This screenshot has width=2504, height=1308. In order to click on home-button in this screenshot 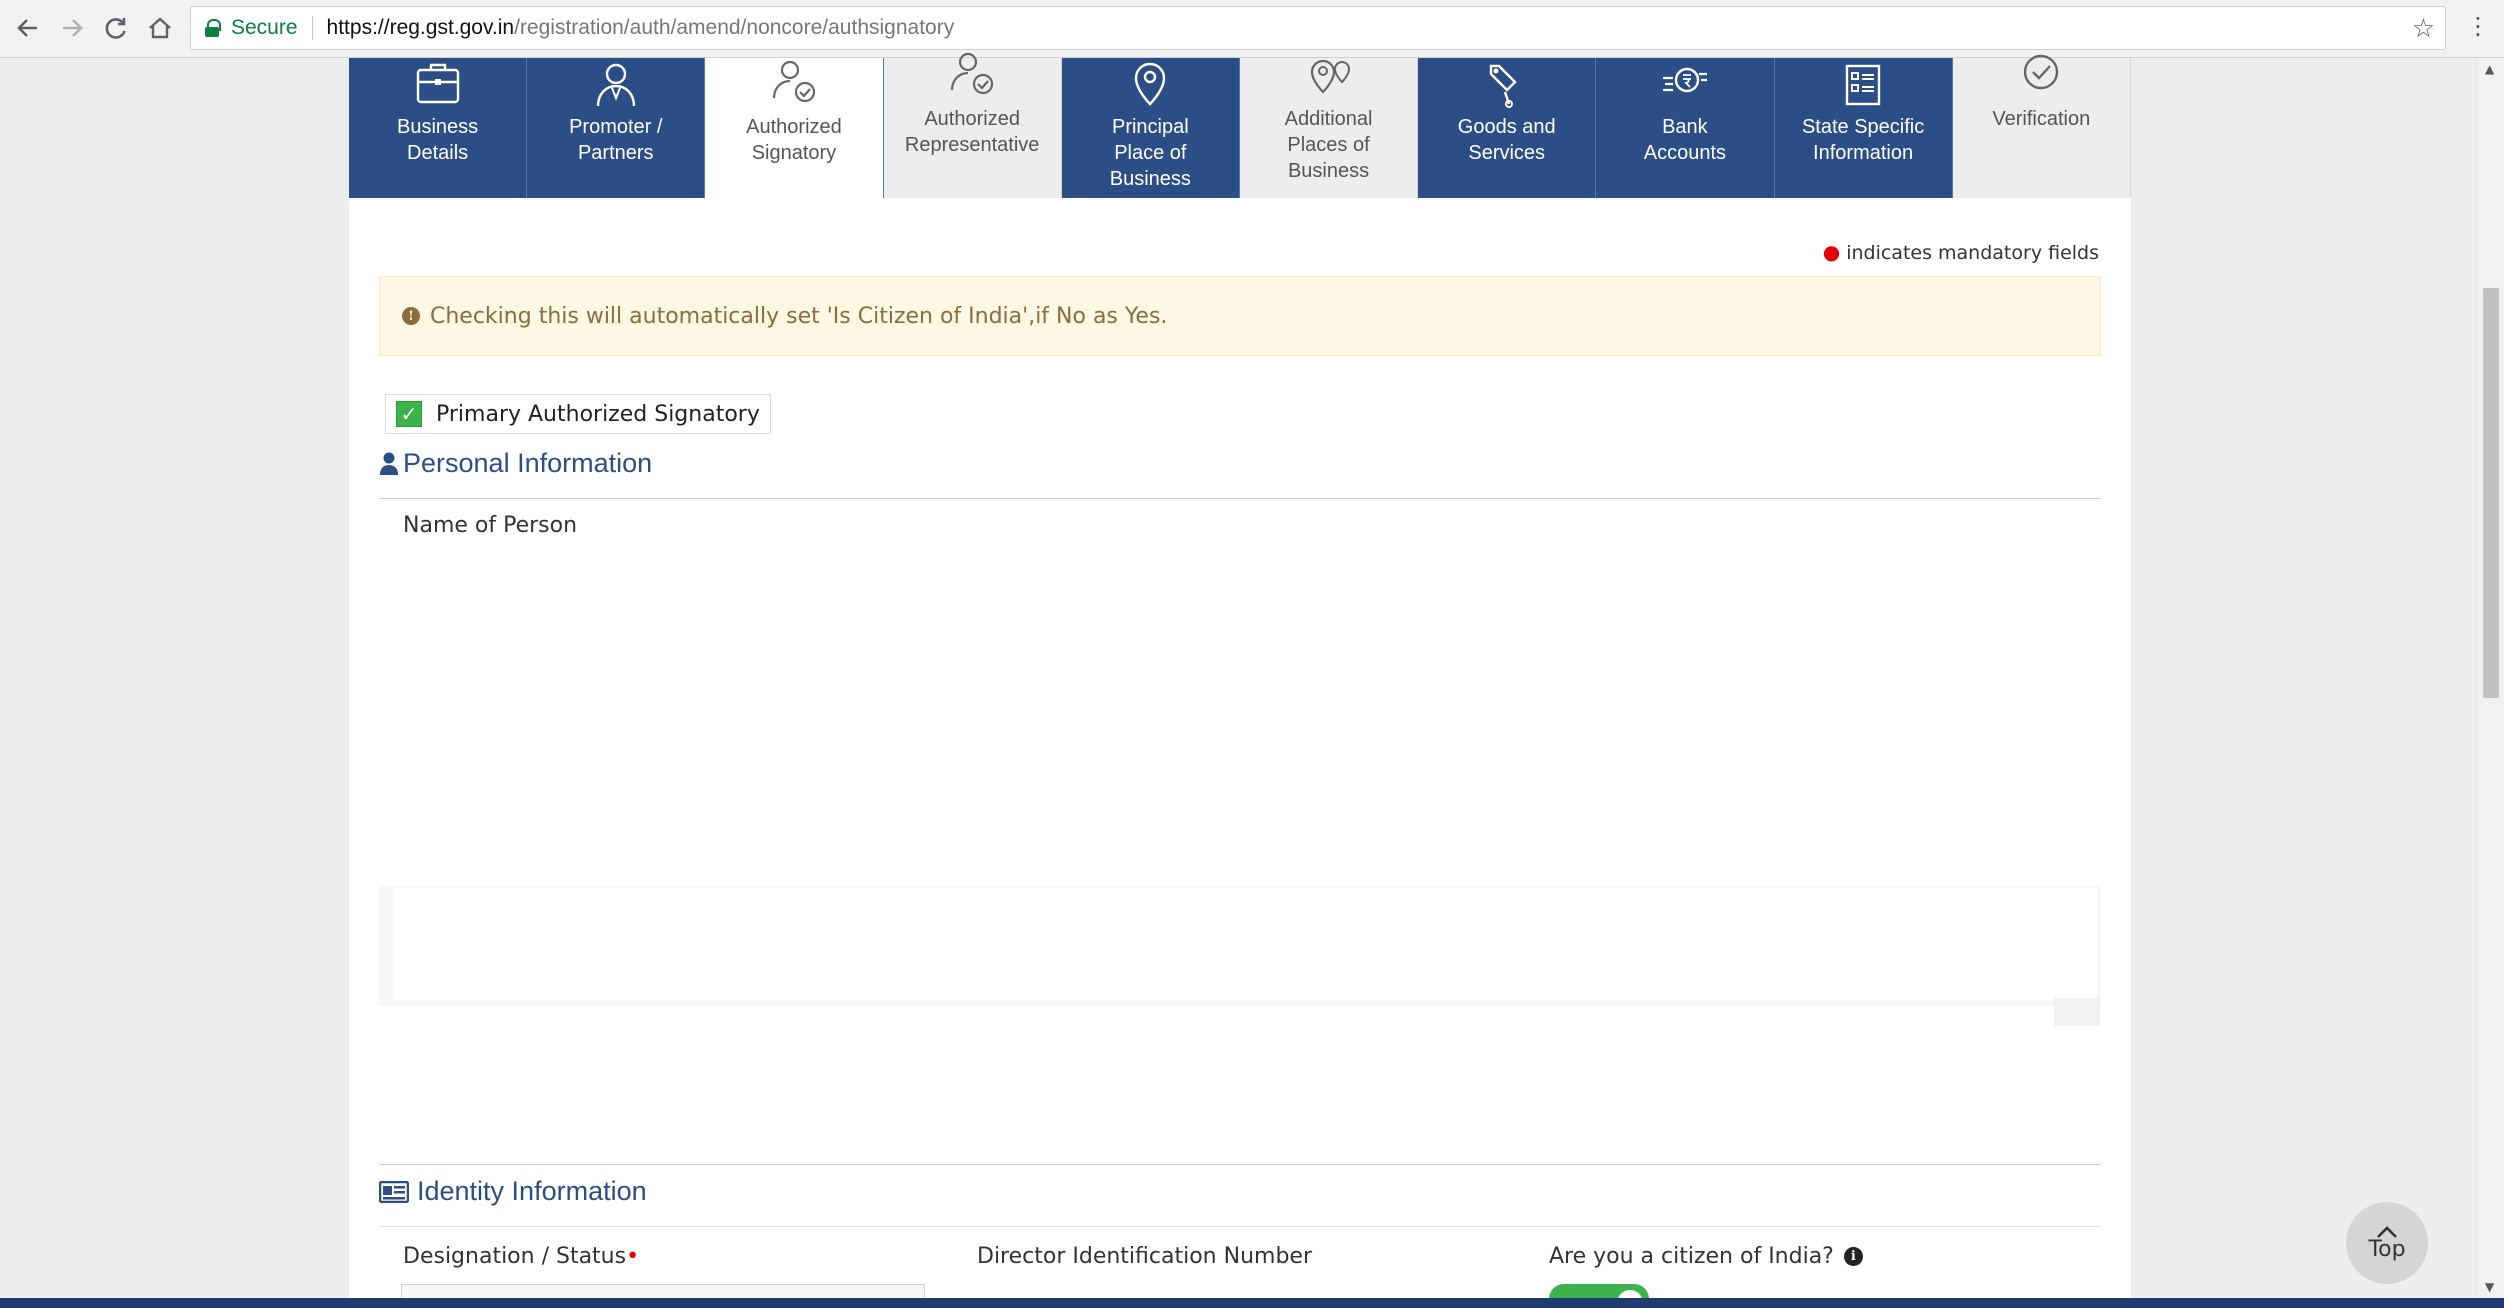, I will do `click(160, 28)`.